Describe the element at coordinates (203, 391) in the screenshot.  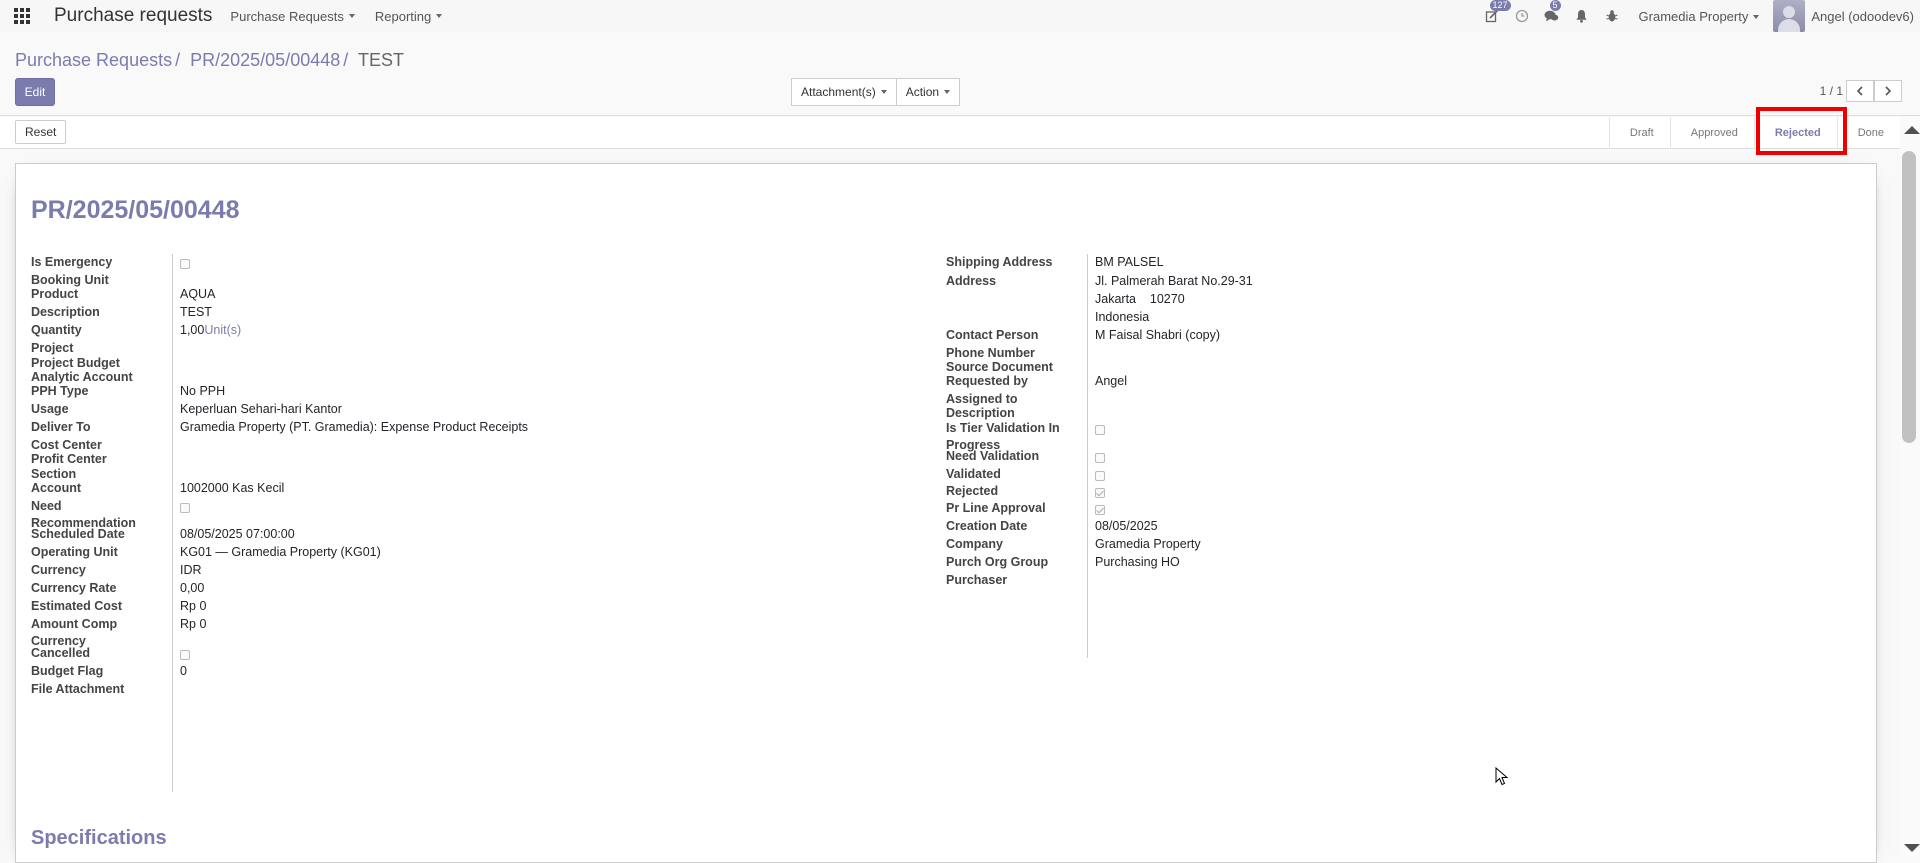
I see `pph-type-value: No PPH` at that location.